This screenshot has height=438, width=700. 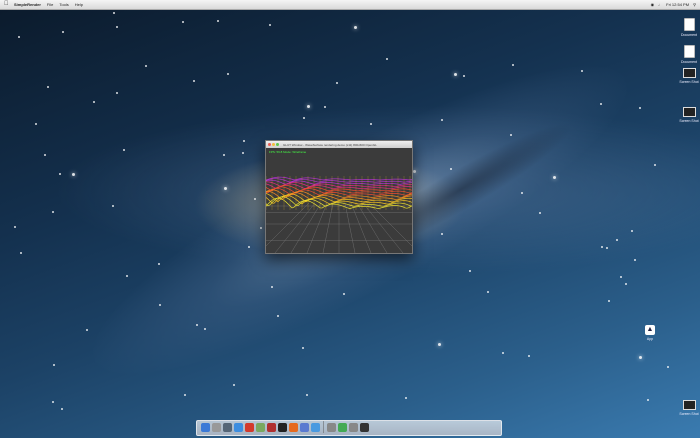 What do you see at coordinates (269, 144) in the screenshot?
I see `close-button` at bounding box center [269, 144].